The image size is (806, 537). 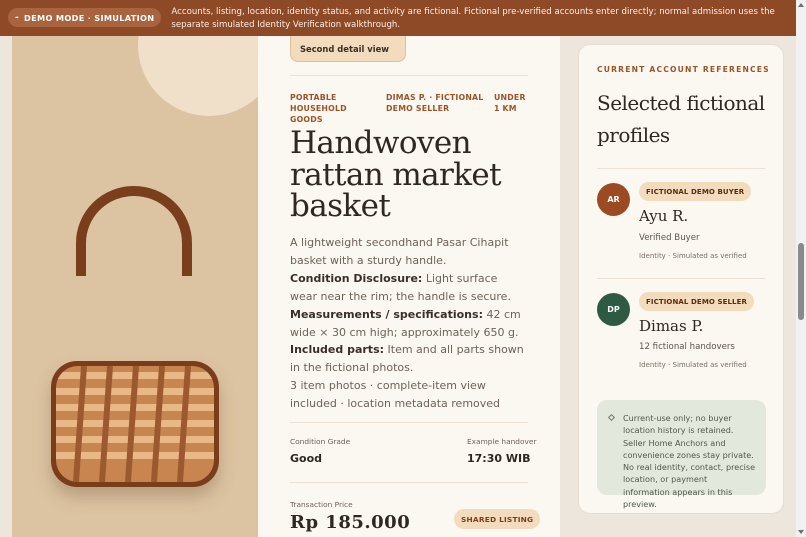 I want to click on diamond-icon, so click(x=611, y=417).